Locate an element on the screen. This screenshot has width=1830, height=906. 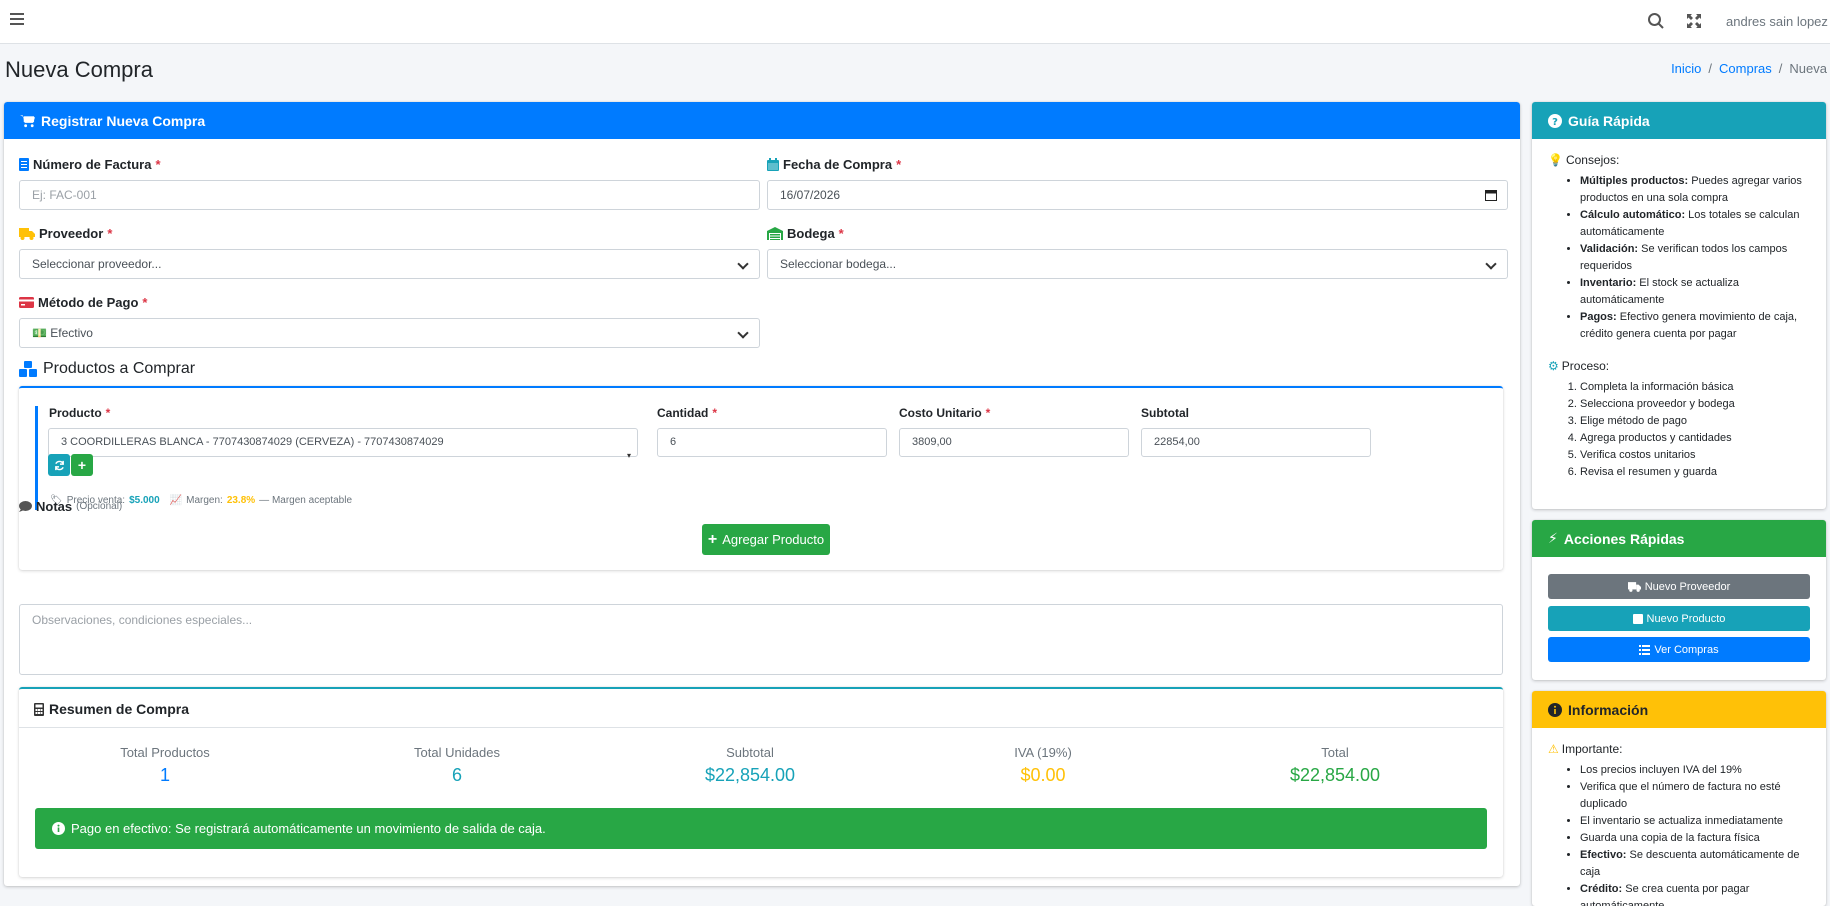
box-icon is located at coordinates (1637, 618).